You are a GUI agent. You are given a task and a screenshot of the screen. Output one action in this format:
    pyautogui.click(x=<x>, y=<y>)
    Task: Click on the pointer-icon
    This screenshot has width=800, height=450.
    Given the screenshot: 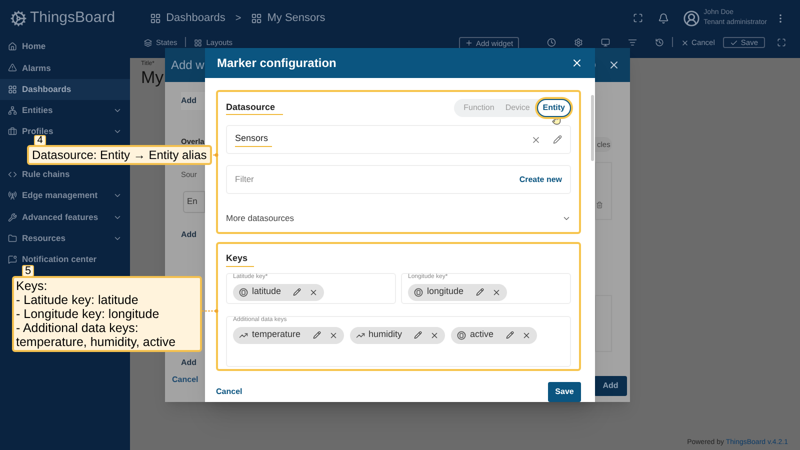 What is the action you would take?
    pyautogui.click(x=556, y=120)
    